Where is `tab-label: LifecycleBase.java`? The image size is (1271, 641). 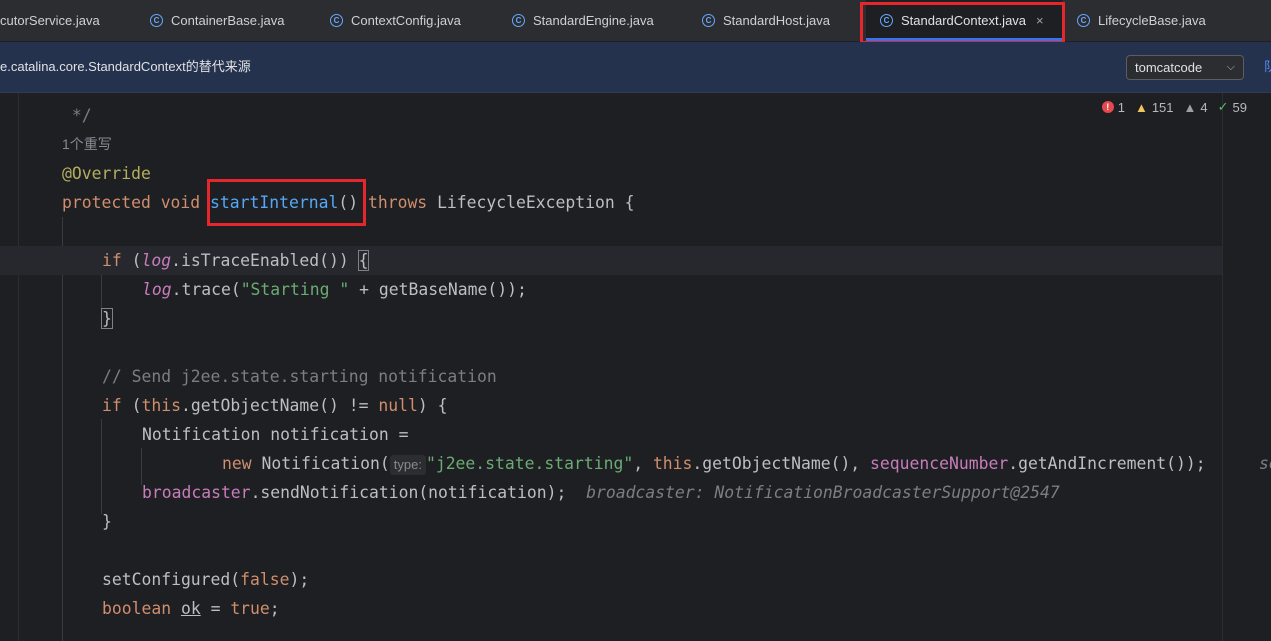 tab-label: LifecycleBase.java is located at coordinates (1152, 20).